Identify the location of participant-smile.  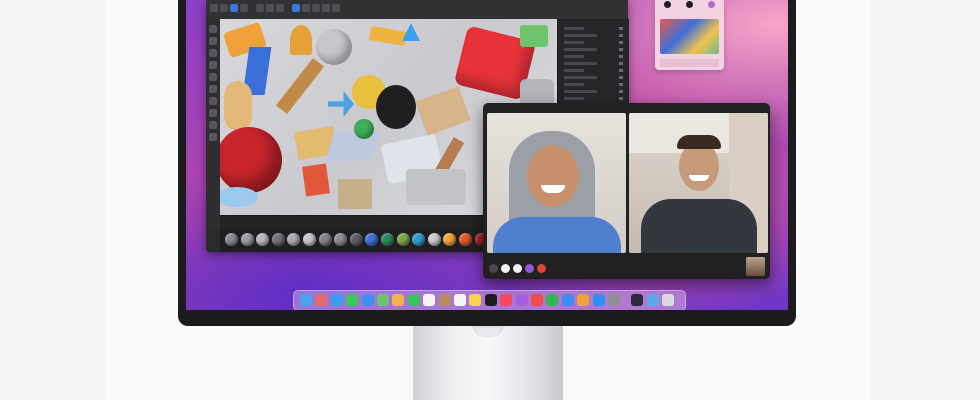
(699, 178).